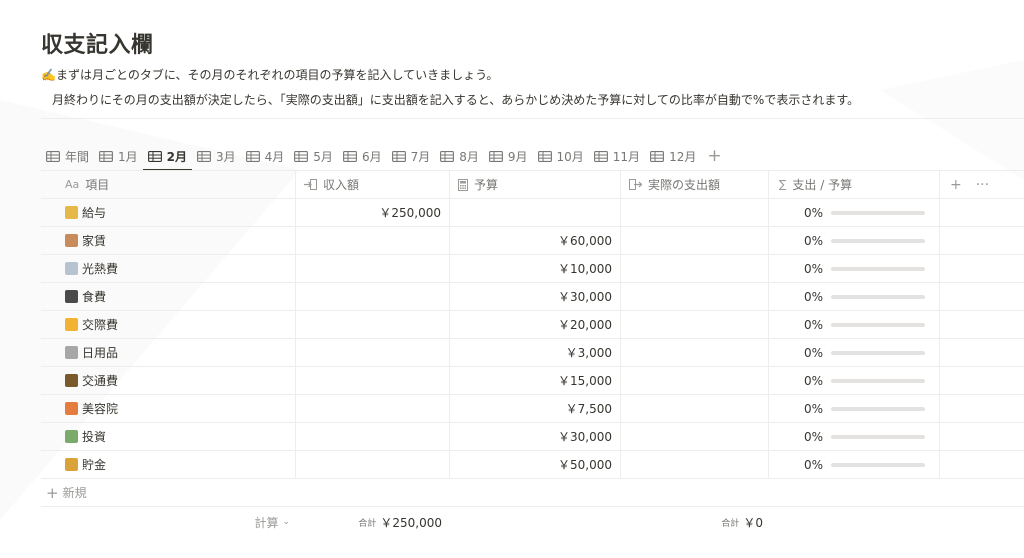  I want to click on tab-4: 4月, so click(265, 156).